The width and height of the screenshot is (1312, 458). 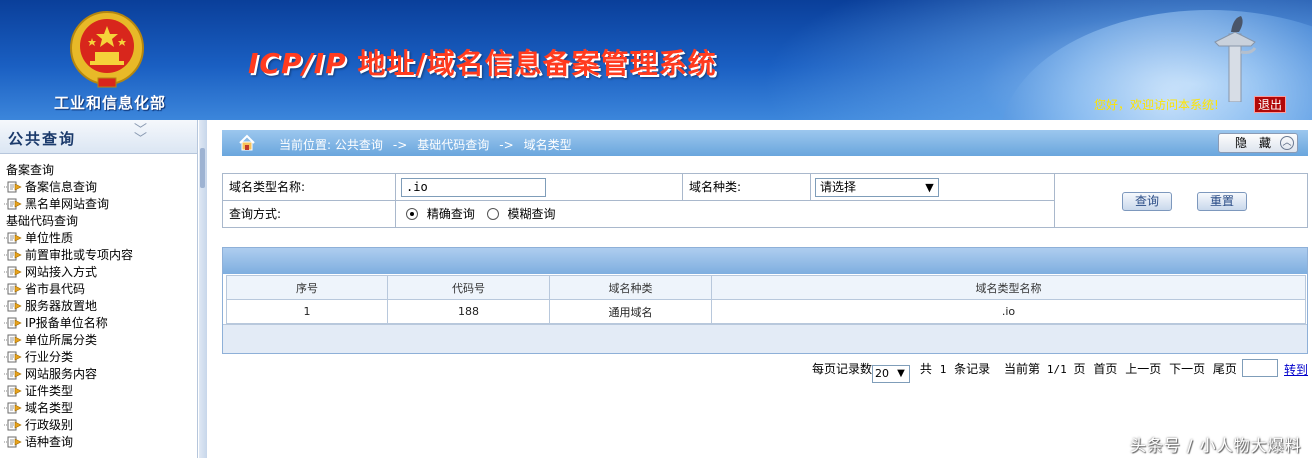 I want to click on sidebar-item: 单位性质, so click(x=98, y=238).